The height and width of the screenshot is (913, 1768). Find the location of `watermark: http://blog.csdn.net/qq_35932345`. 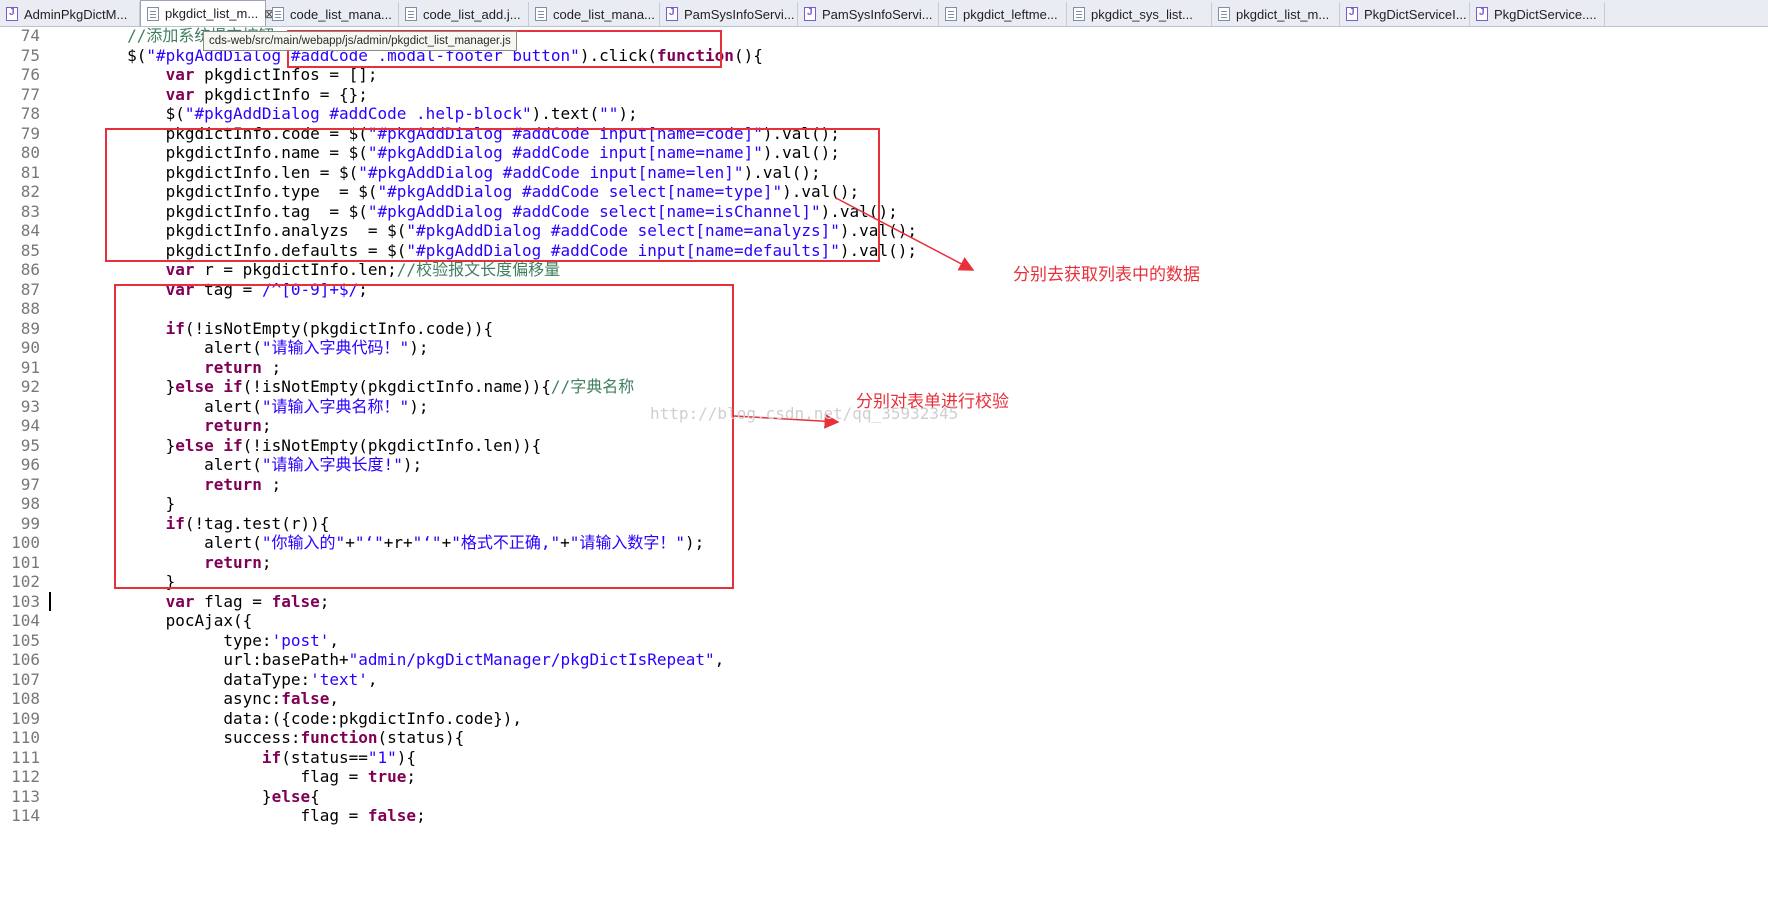

watermark: http://blog.csdn.net/qq_35932345 is located at coordinates (804, 413).